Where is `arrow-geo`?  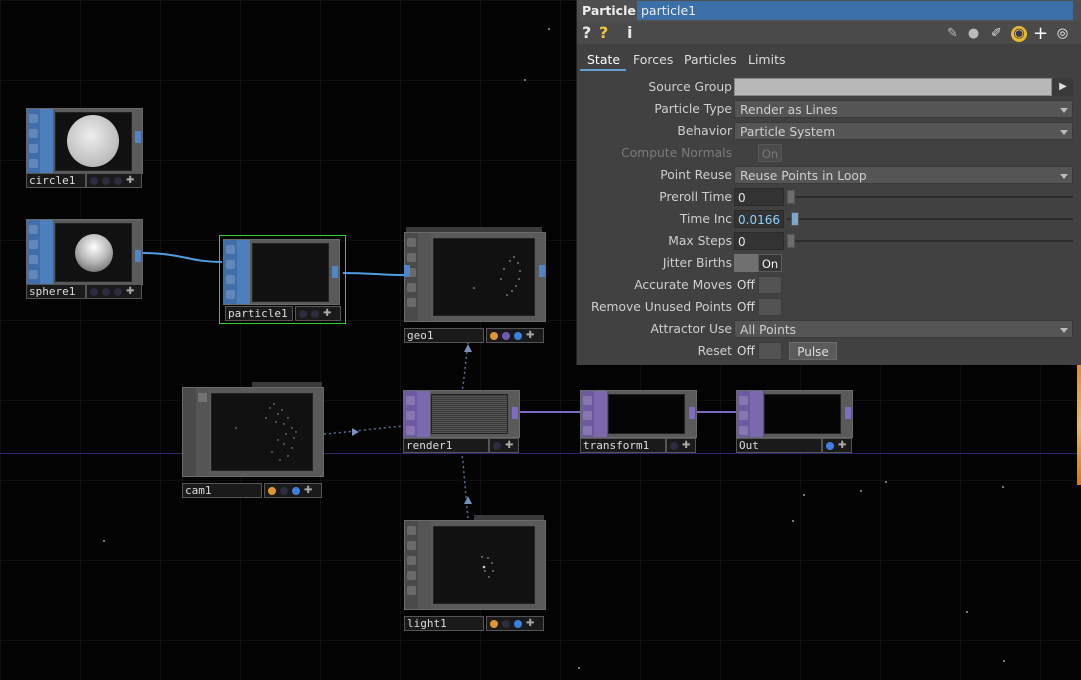 arrow-geo is located at coordinates (468, 348).